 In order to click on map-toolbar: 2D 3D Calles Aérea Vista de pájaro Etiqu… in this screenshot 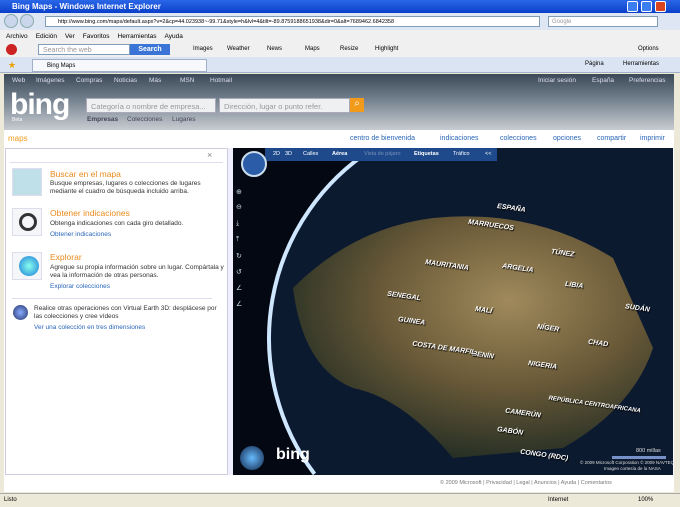, I will do `click(381, 154)`.